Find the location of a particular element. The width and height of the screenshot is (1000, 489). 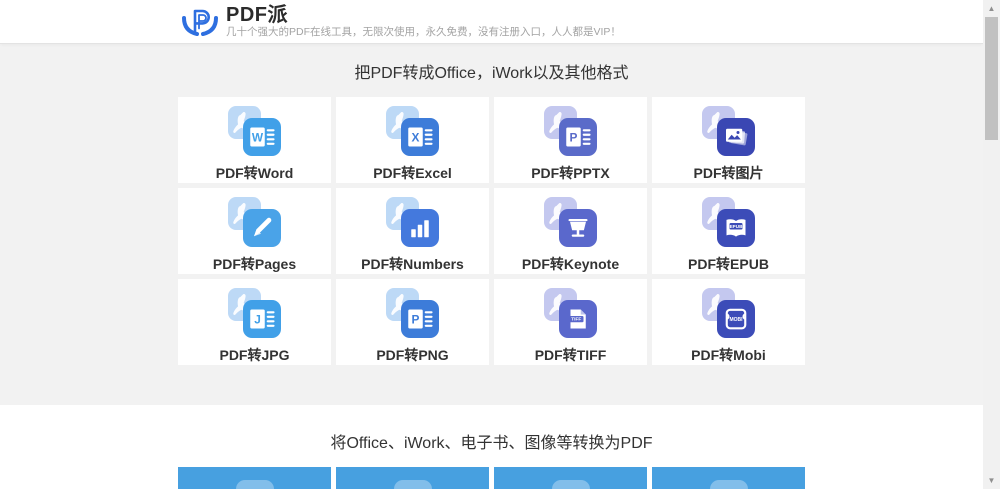

tool-card-pptx-to-pdf: P is located at coordinates (728, 478).